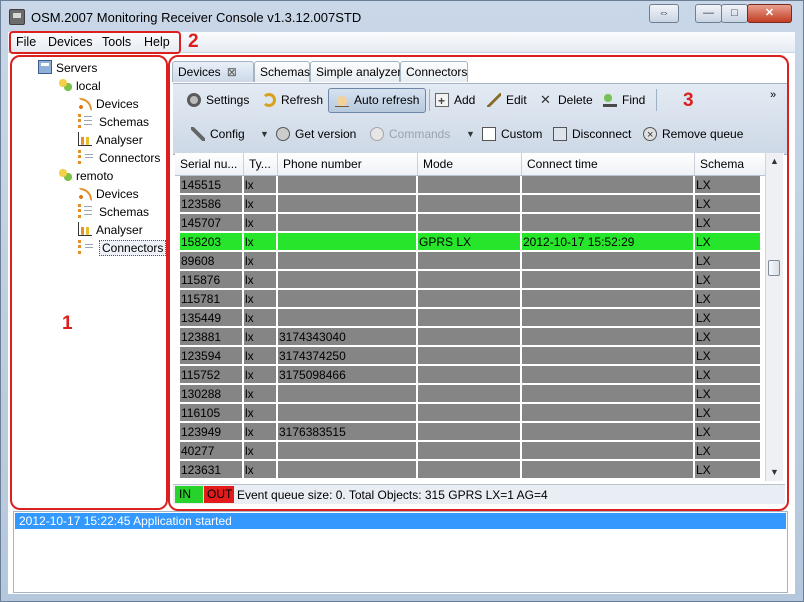 This screenshot has width=804, height=602. I want to click on log-panel: 2012-10-17 15:22:45 Application started, so click(400, 552).